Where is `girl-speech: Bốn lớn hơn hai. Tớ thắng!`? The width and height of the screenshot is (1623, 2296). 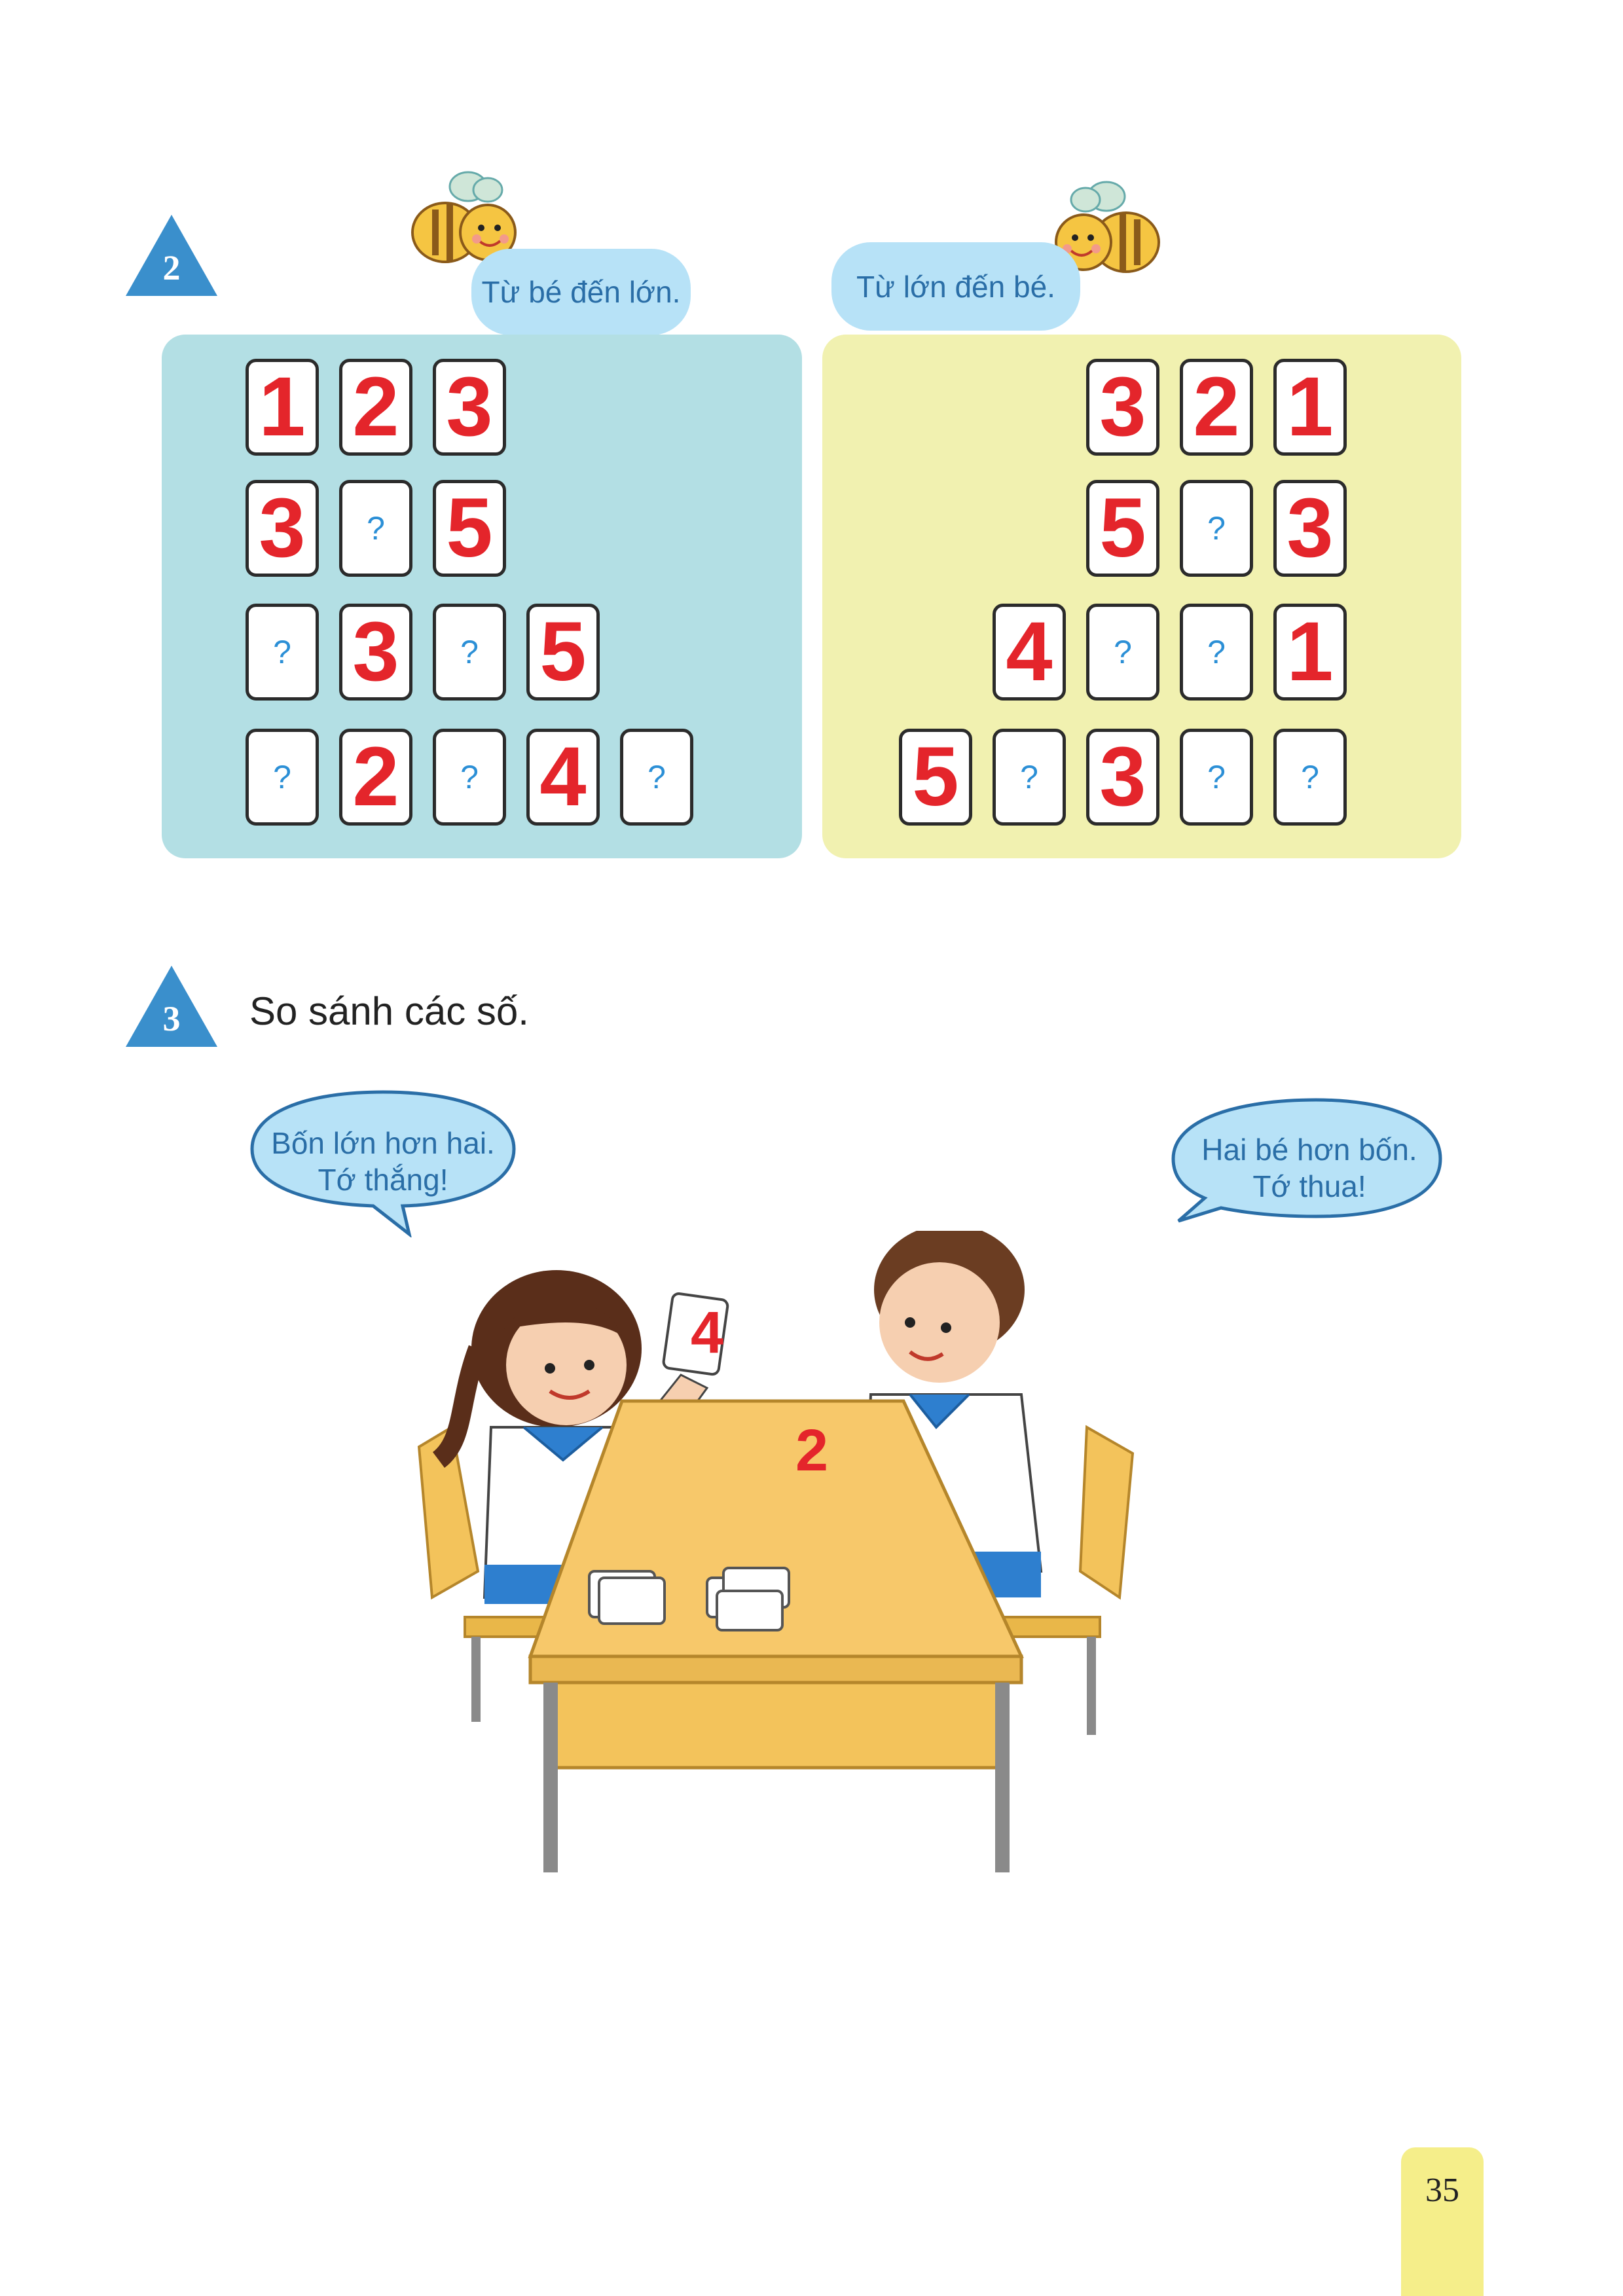 girl-speech: Bốn lớn hơn hai. Tớ thắng! is located at coordinates (383, 1161).